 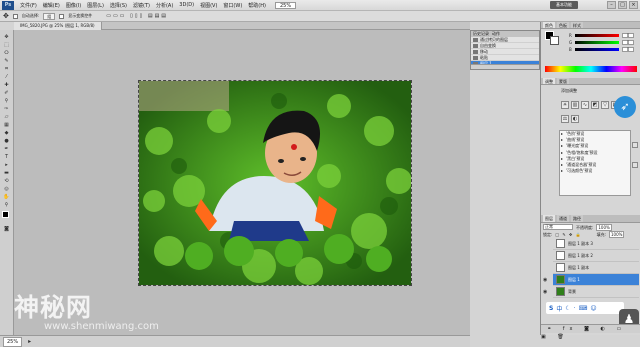 I want to click on menu-item: 选择(S), so click(x=118, y=5).